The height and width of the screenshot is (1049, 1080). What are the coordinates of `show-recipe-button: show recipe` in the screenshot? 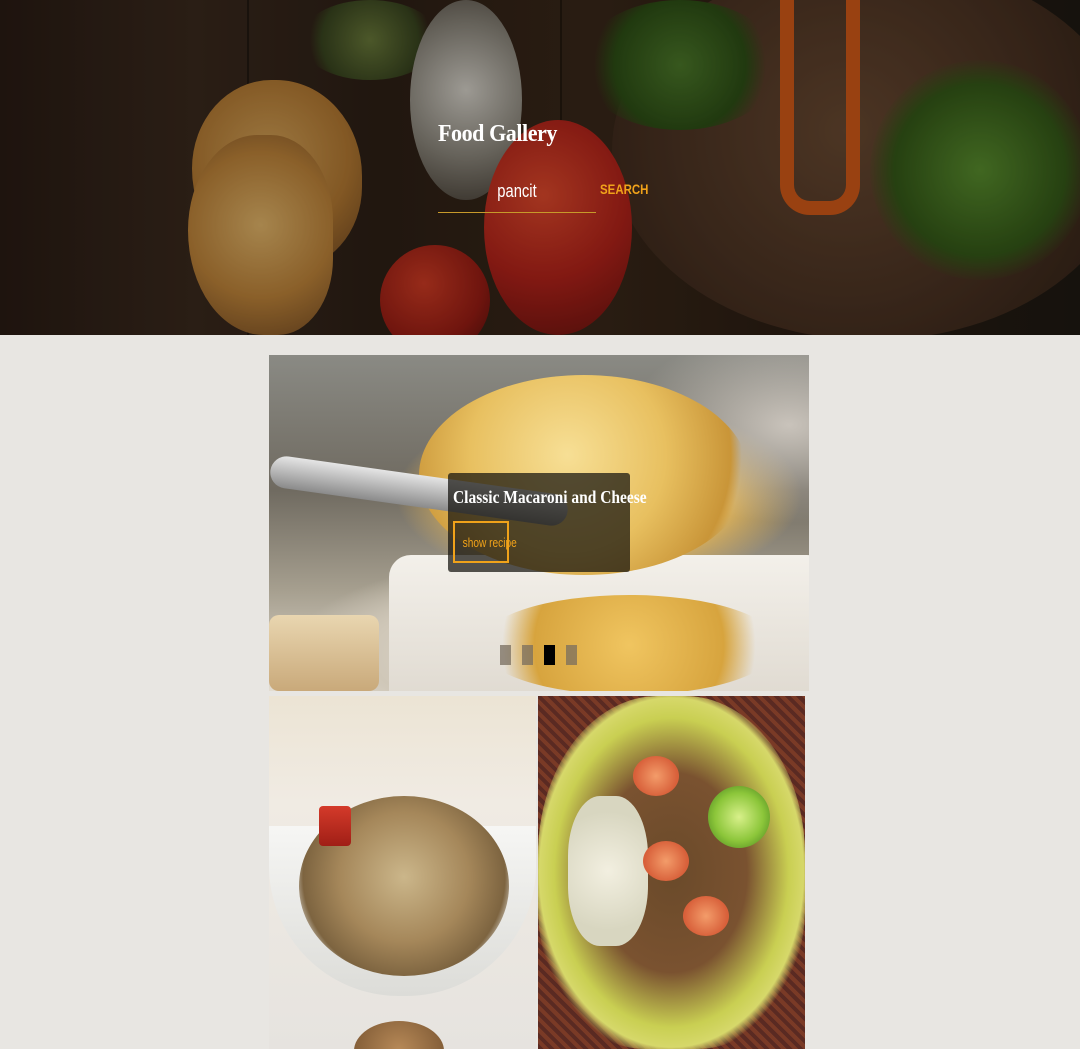 It's located at (485, 542).